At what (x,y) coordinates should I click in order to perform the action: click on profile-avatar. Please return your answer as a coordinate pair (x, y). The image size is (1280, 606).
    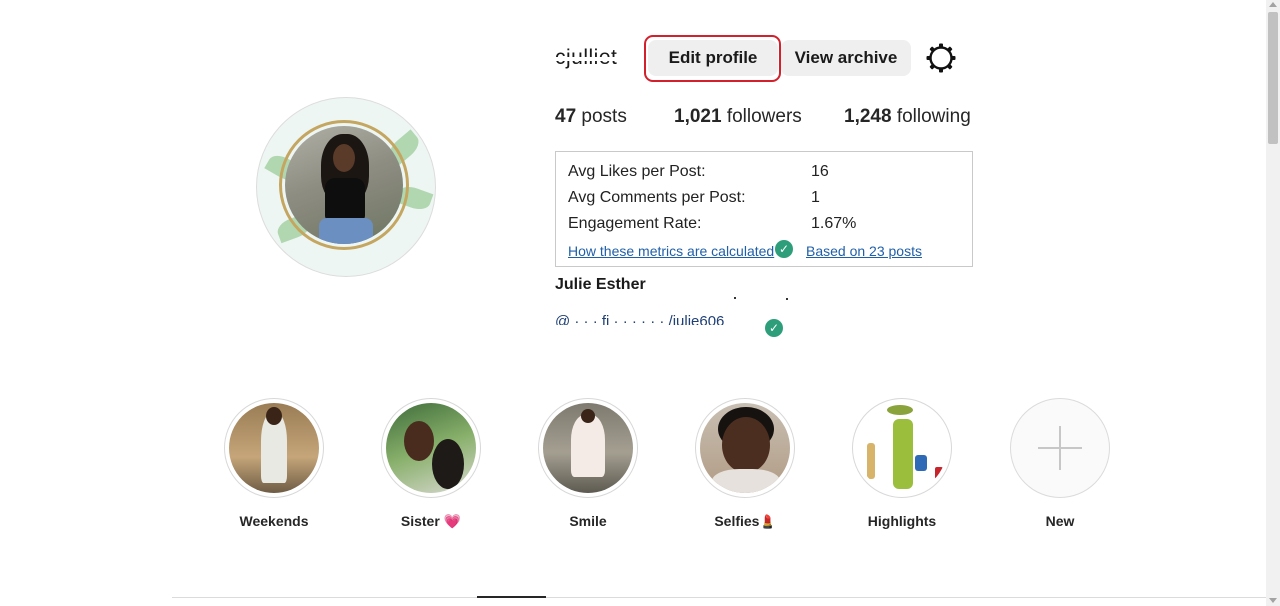
    Looking at the image, I should click on (346, 187).